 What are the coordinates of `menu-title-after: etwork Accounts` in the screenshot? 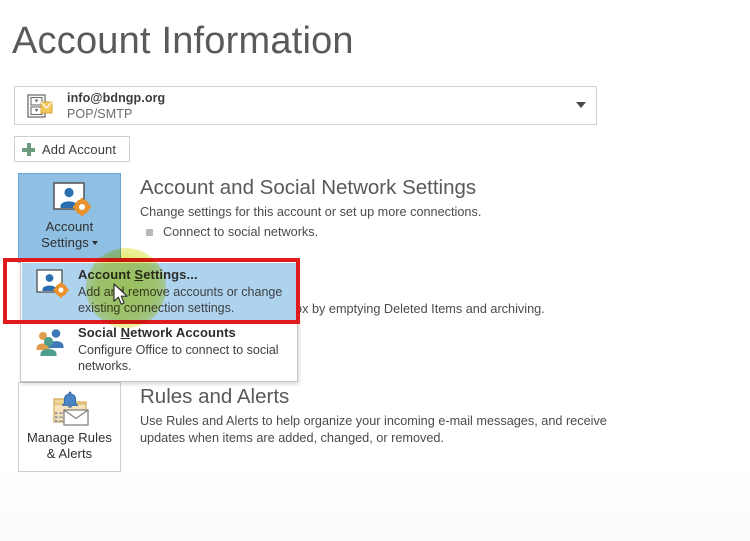 It's located at (183, 332).